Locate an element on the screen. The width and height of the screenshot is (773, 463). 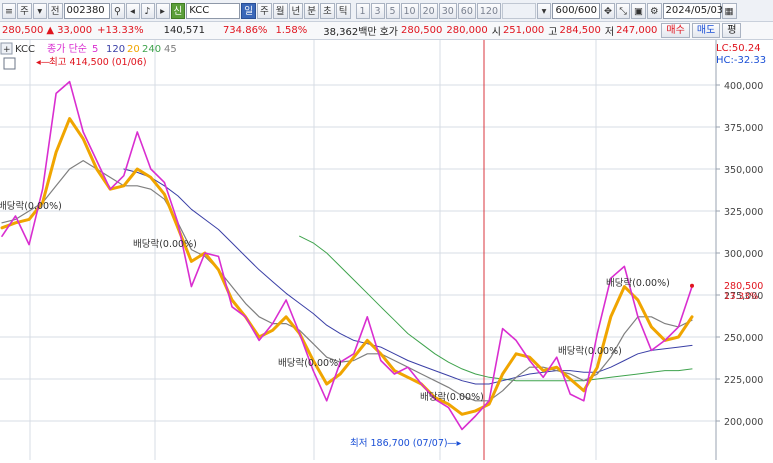
high-price: 284,500 is located at coordinates (580, 30).